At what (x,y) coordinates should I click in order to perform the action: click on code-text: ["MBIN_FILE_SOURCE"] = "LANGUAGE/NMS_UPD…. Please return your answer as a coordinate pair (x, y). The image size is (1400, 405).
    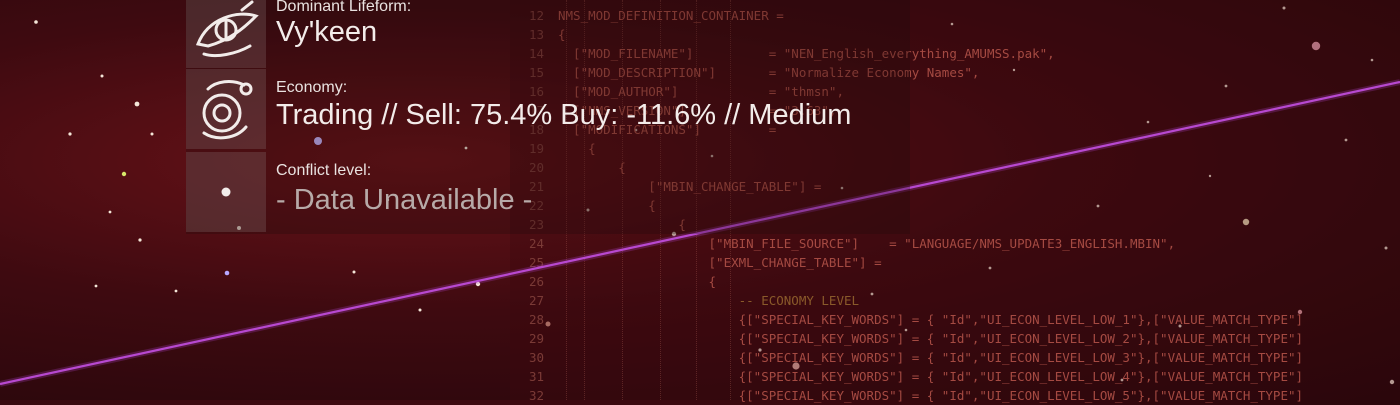
    Looking at the image, I should click on (867, 243).